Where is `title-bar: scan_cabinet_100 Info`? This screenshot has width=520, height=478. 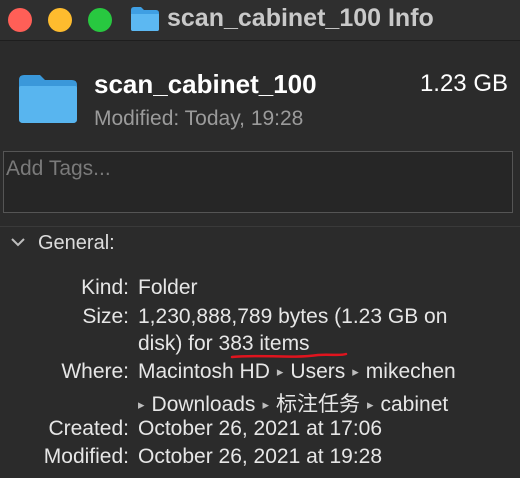 title-bar: scan_cabinet_100 Info is located at coordinates (260, 20).